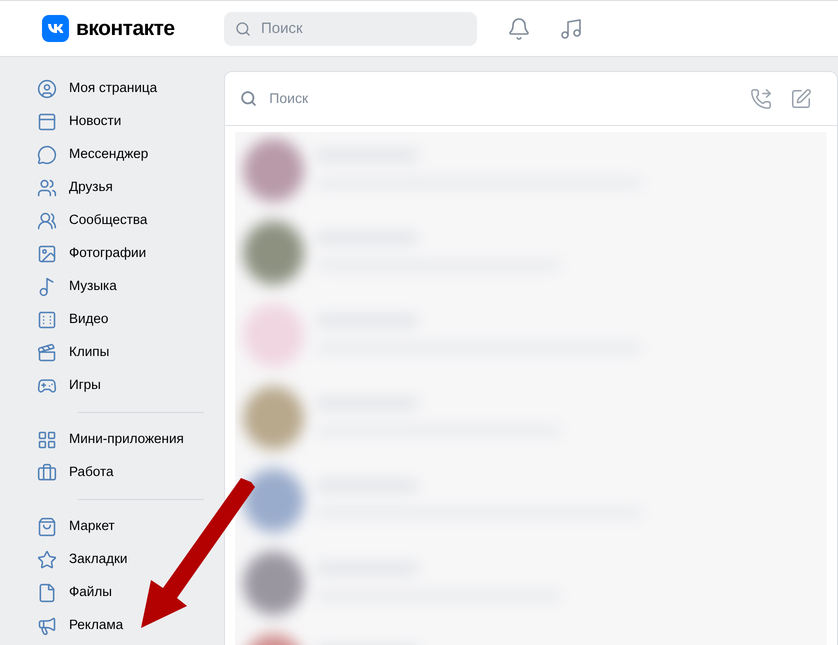  What do you see at coordinates (801, 99) in the screenshot?
I see `compose-icon` at bounding box center [801, 99].